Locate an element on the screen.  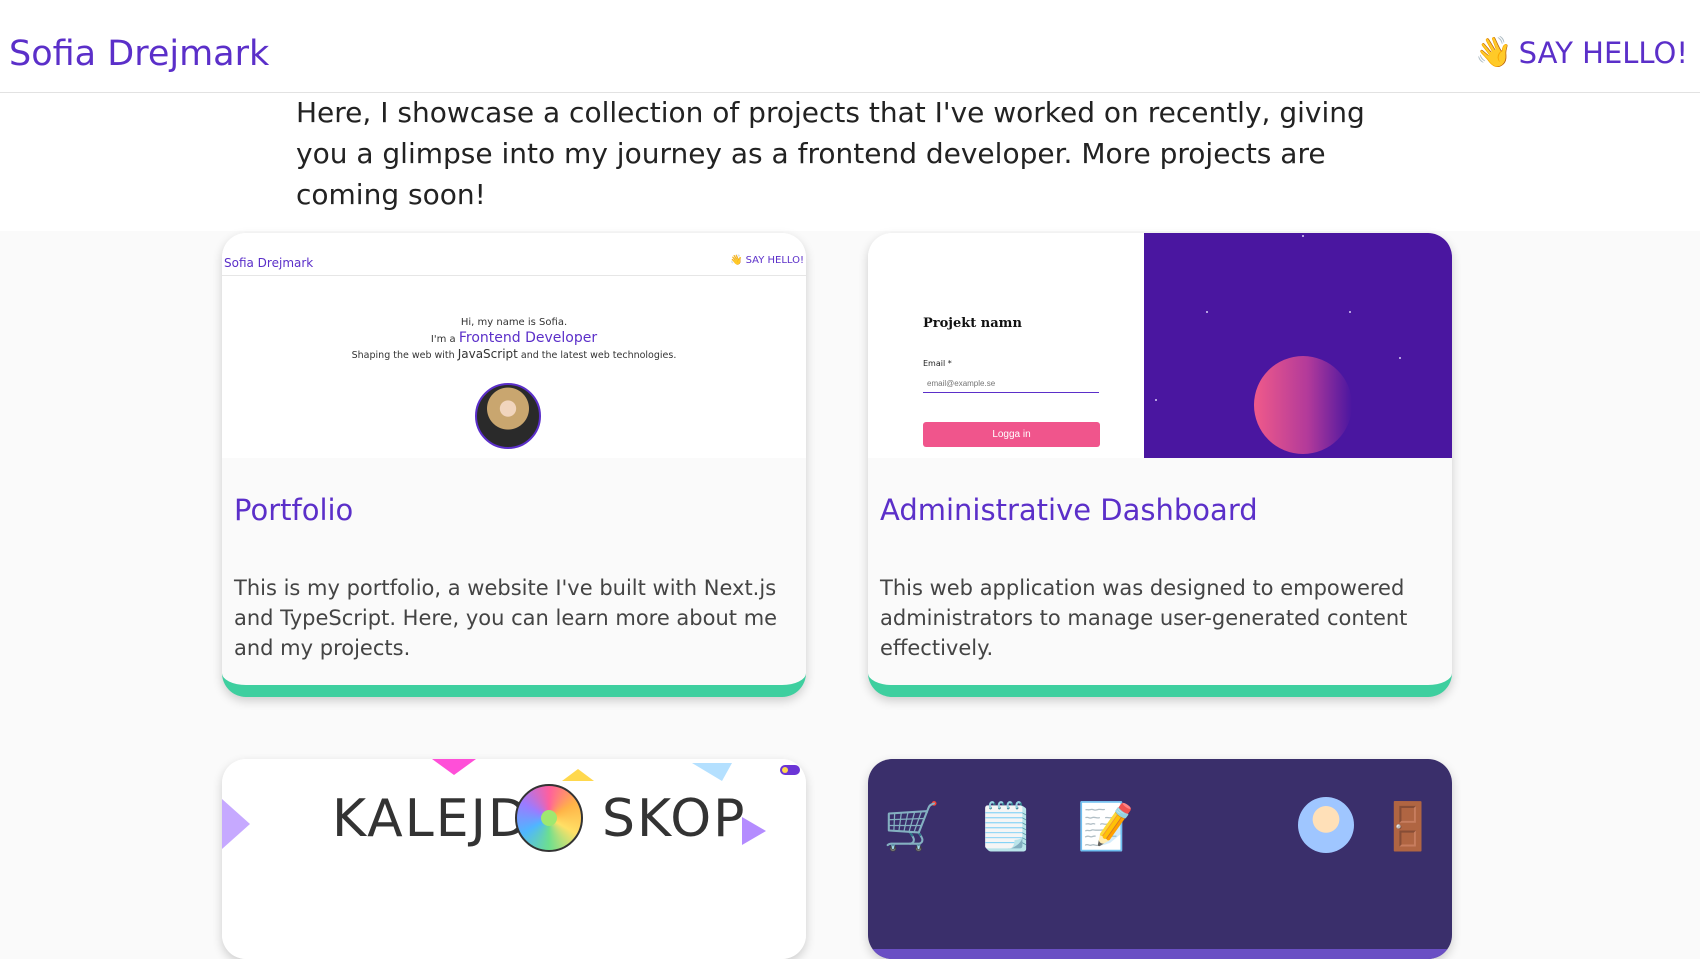
shopping-cart-heart-icon: 🛒 is located at coordinates (912, 826).